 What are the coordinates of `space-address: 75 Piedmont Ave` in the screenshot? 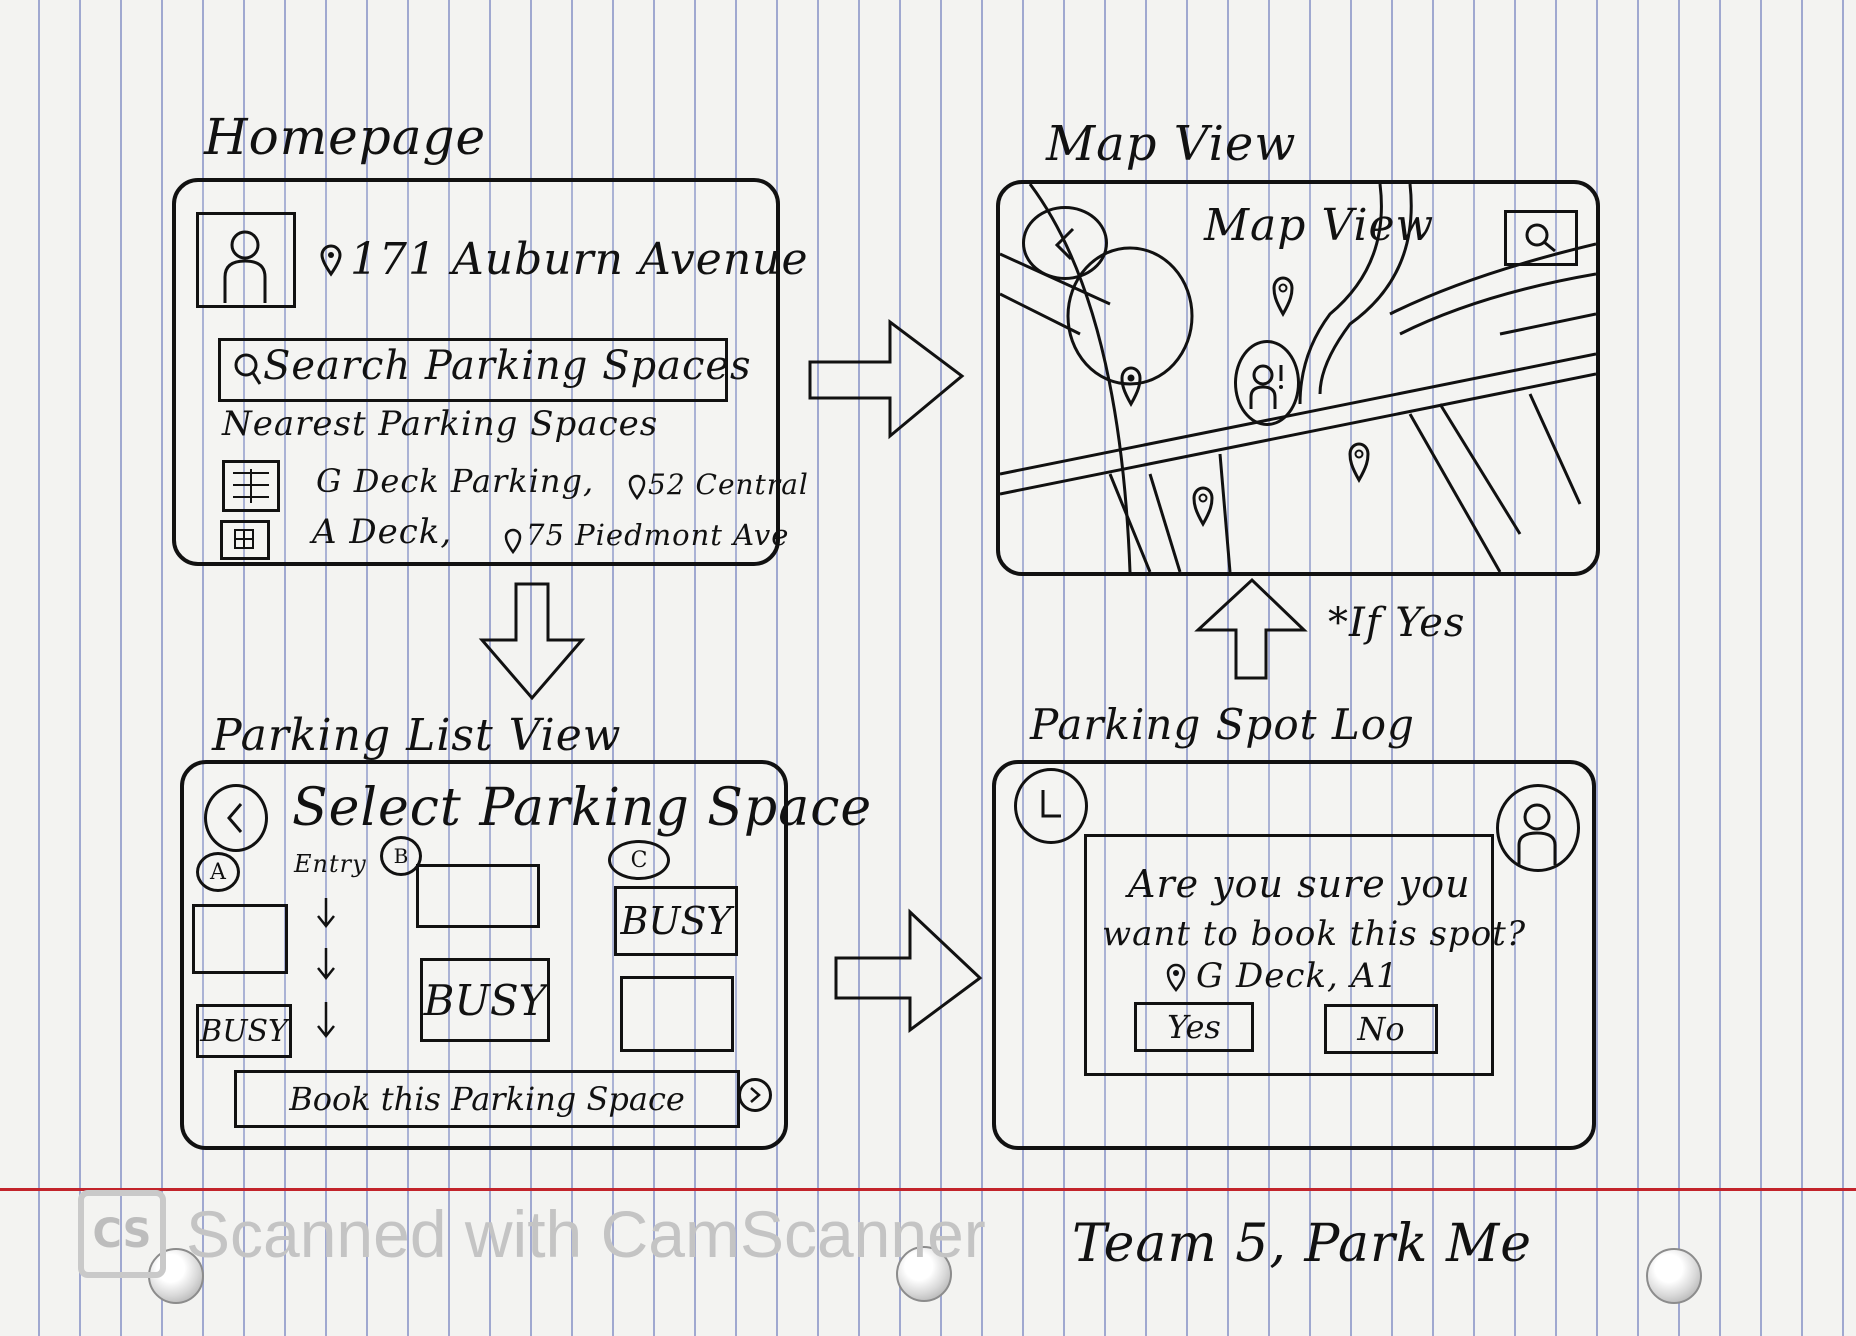 It's located at (658, 535).